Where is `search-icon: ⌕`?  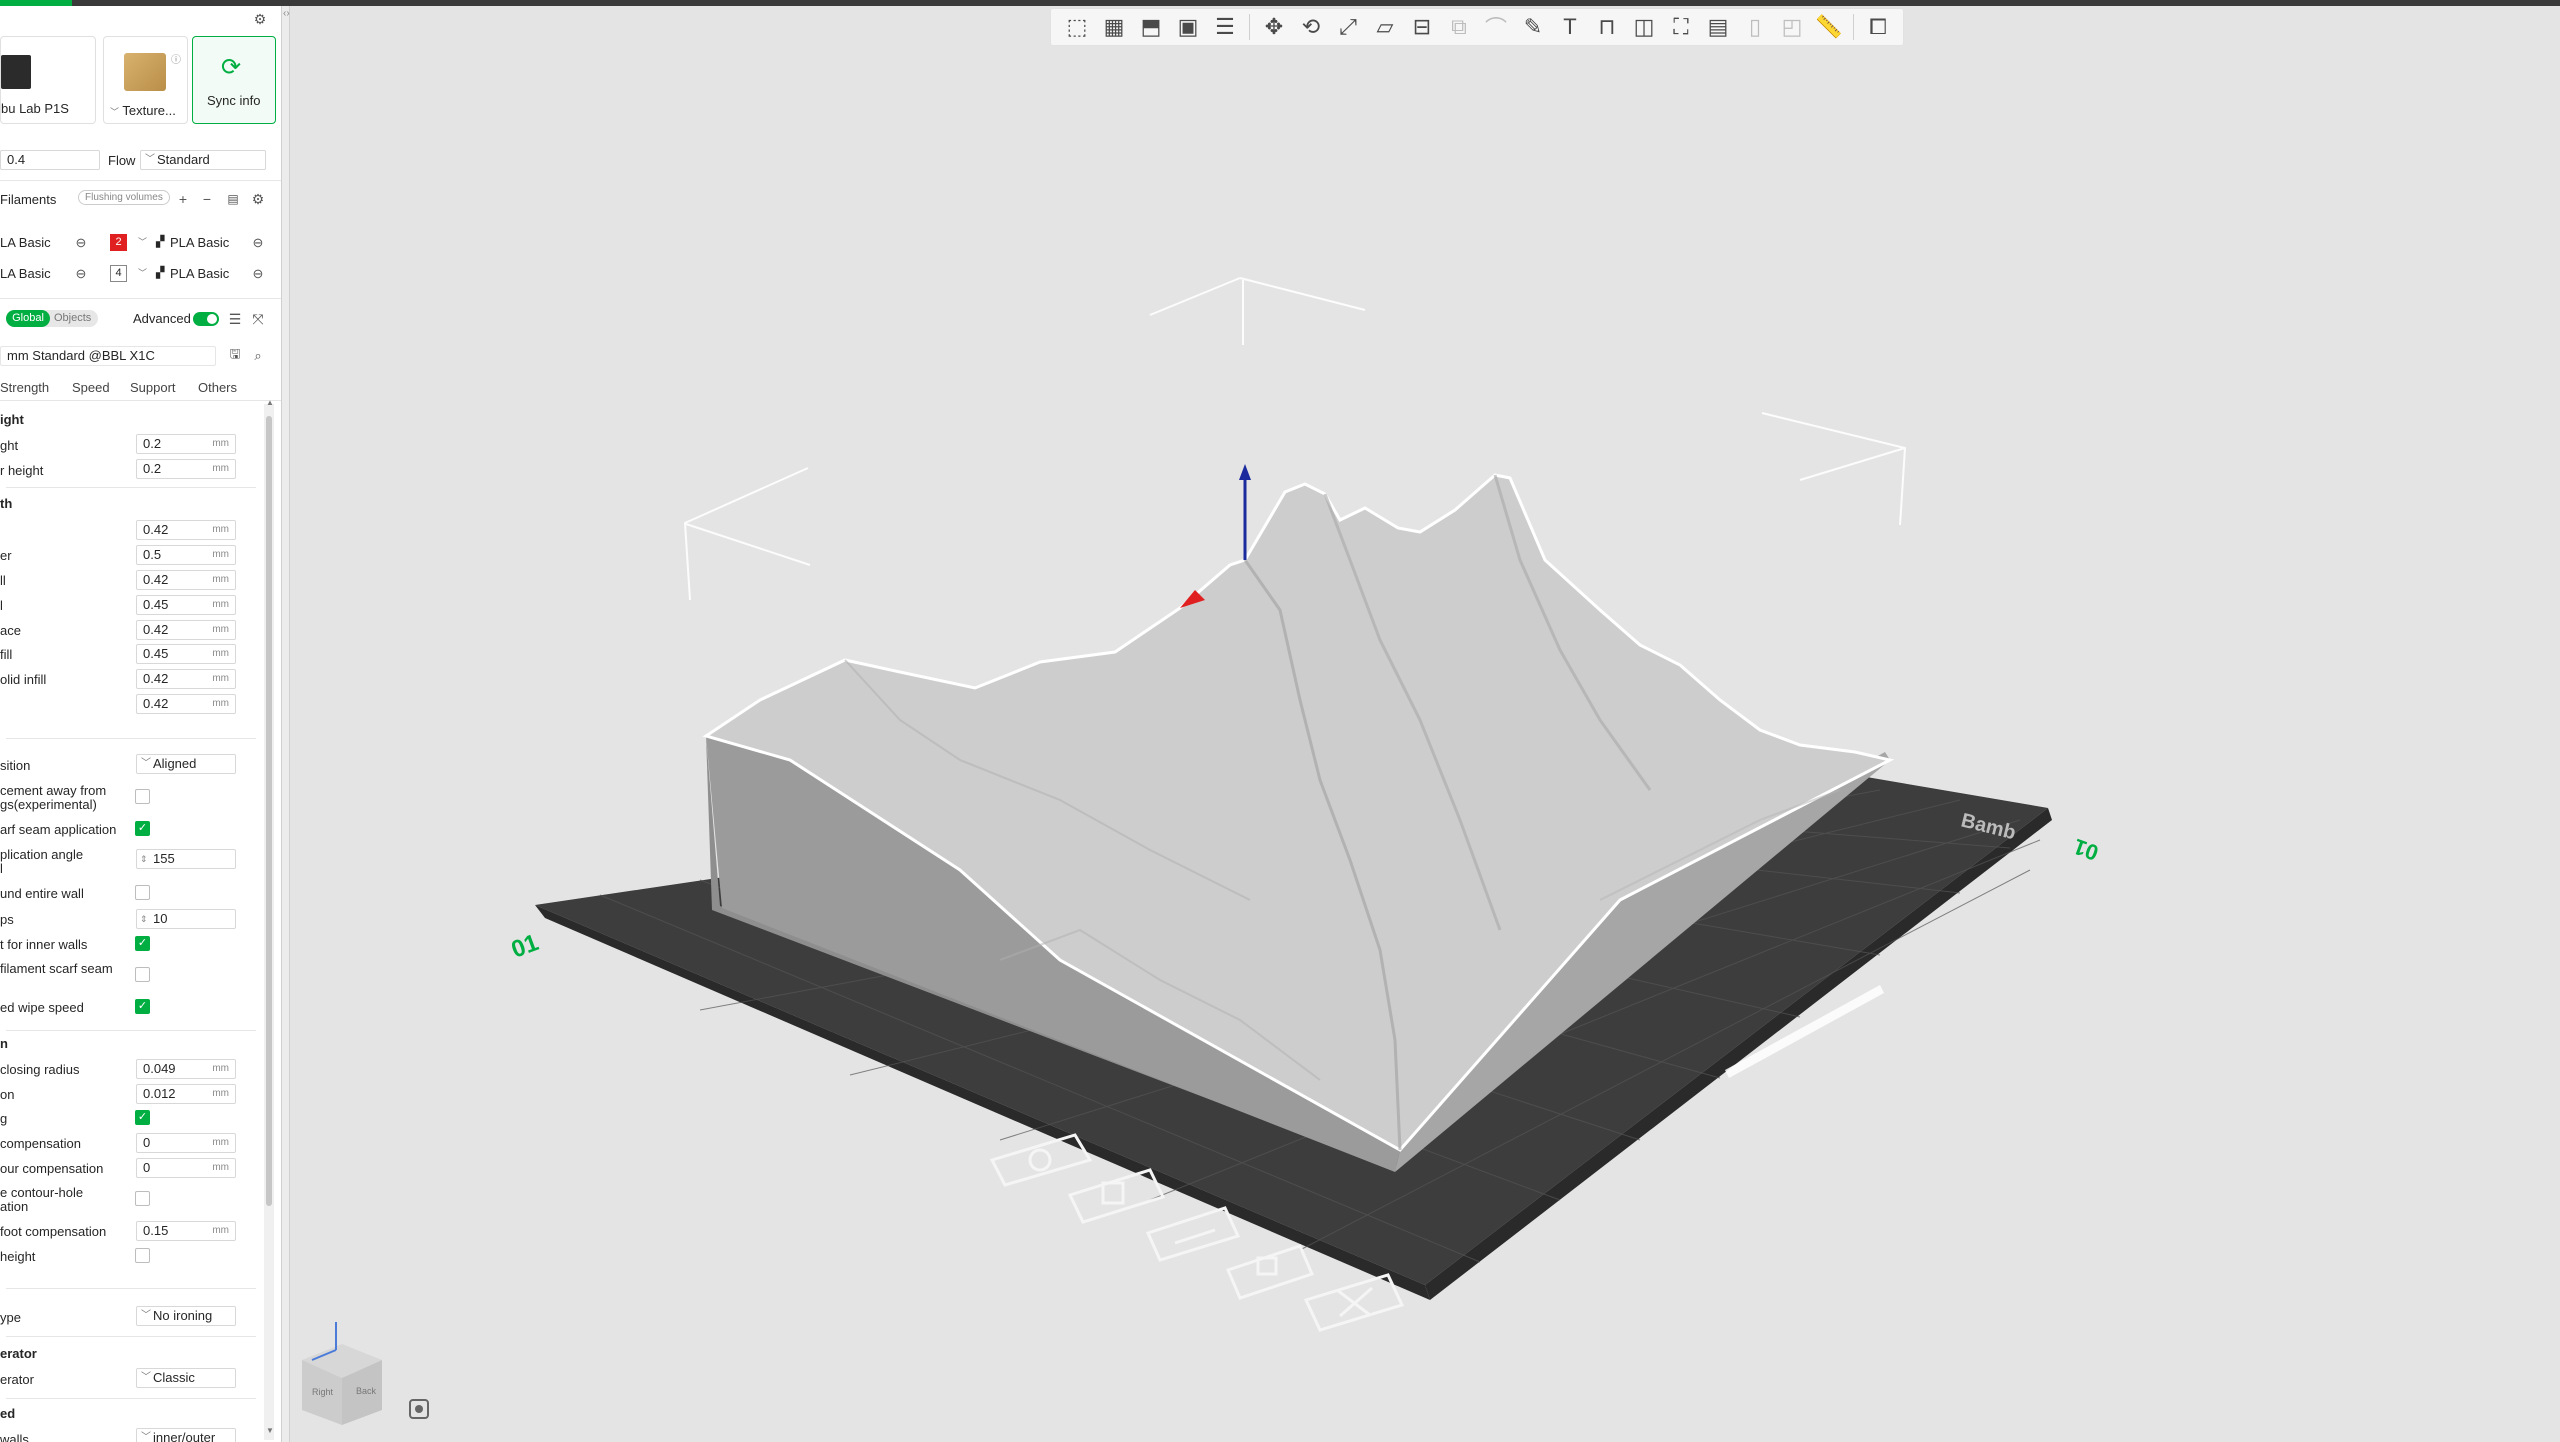 search-icon: ⌕ is located at coordinates (258, 356).